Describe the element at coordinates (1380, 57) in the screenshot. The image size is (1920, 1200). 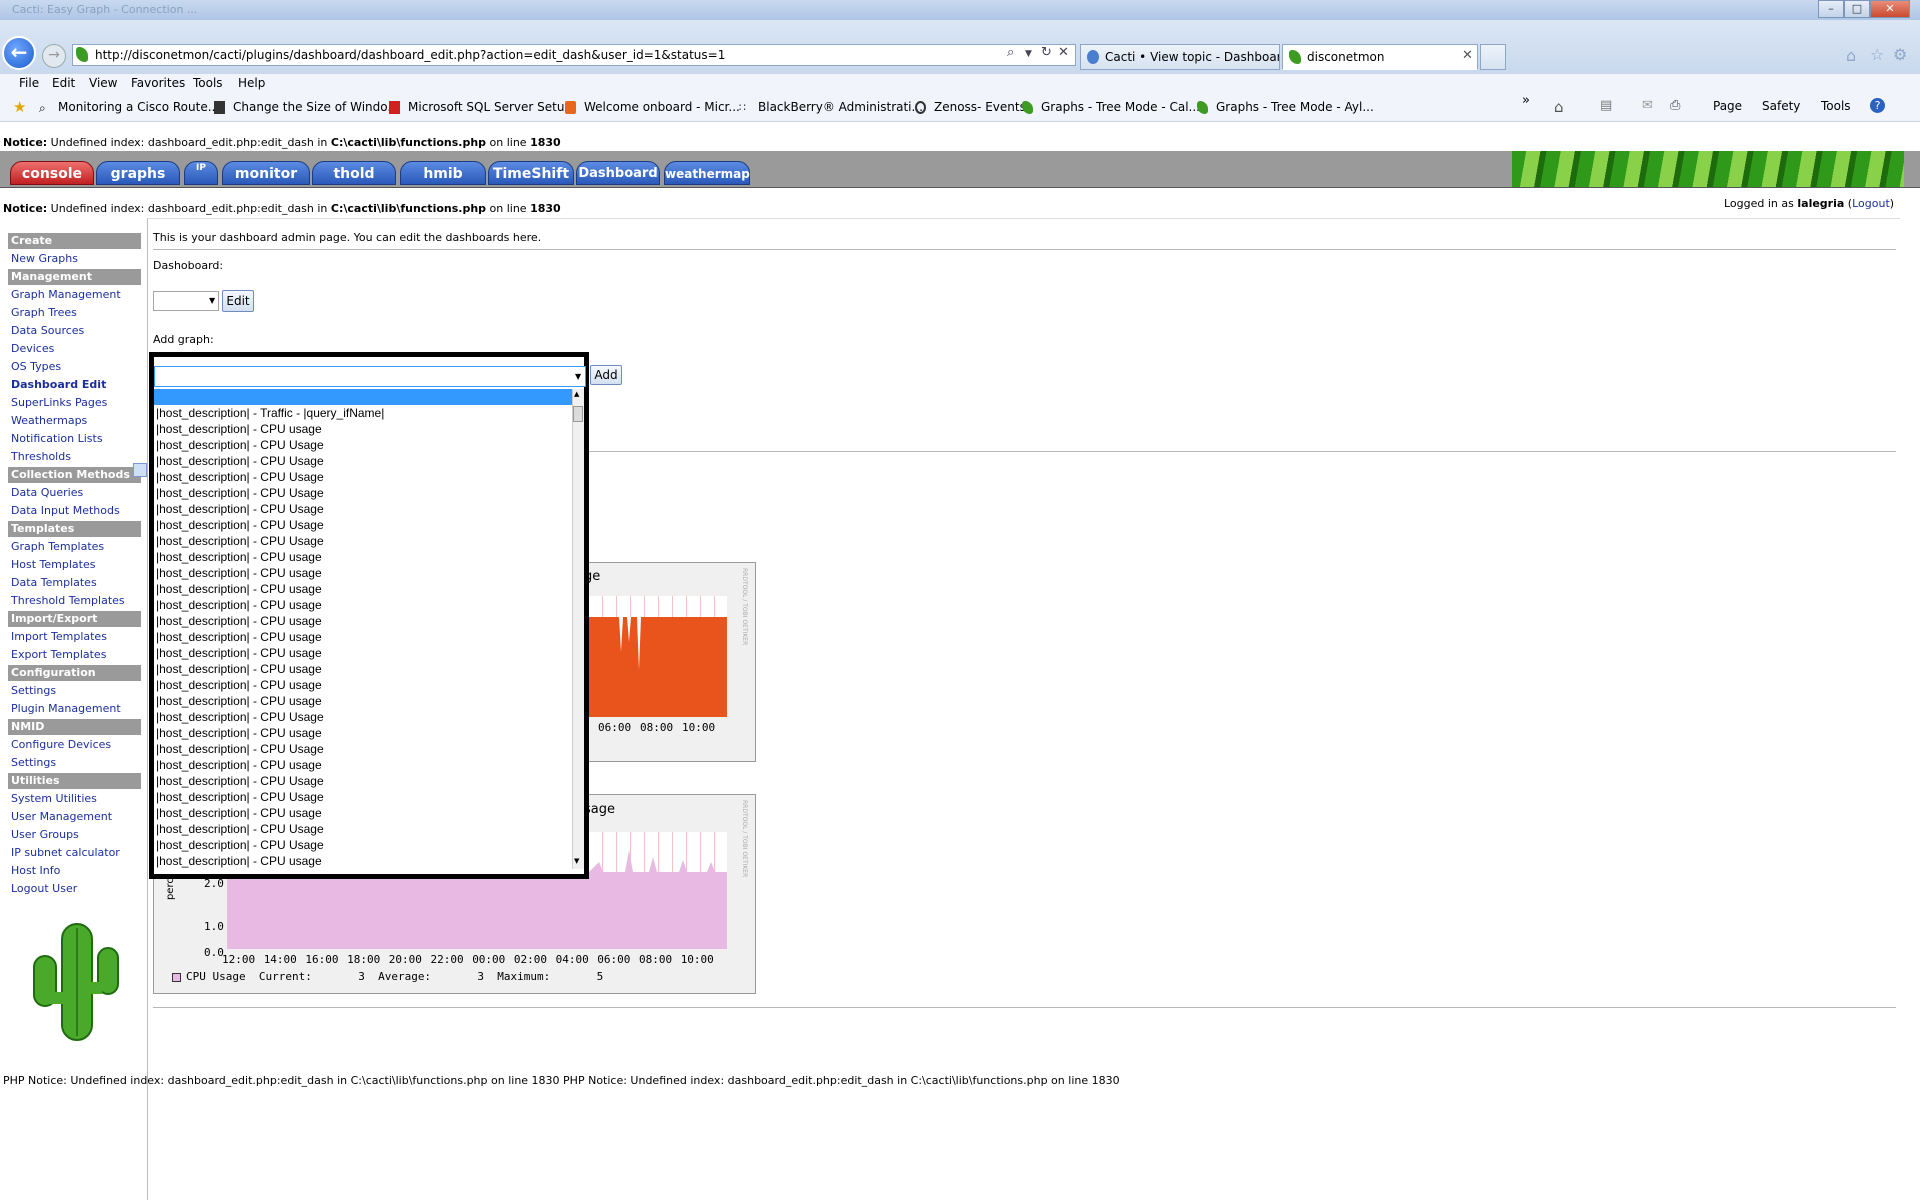
I see `tab-disconetmon: disconetmon` at that location.